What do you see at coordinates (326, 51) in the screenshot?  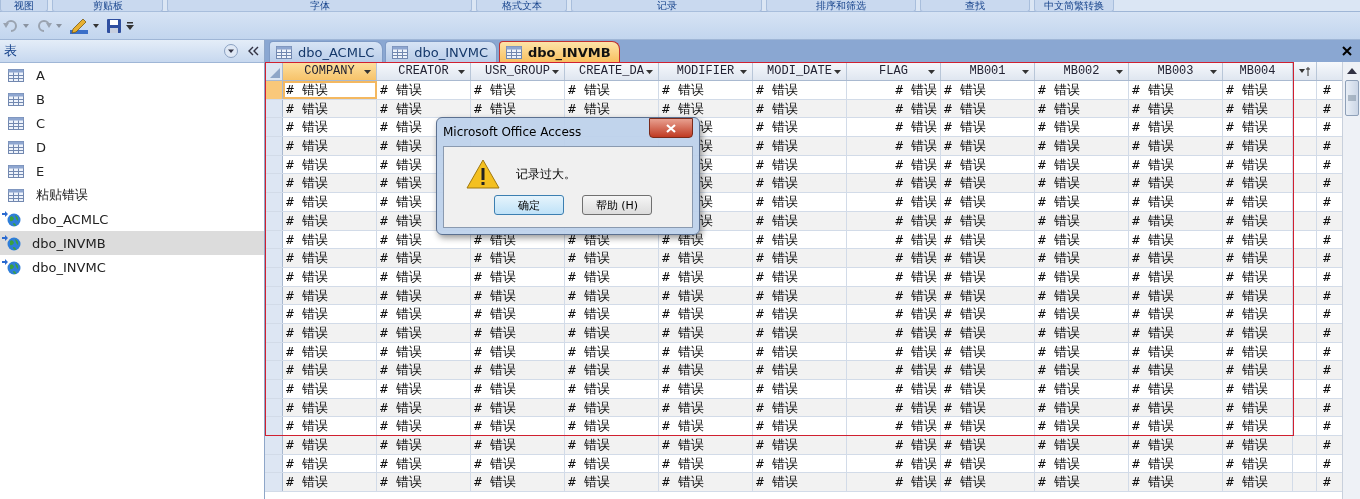 I see `document-tab: dbo_ACMLC` at bounding box center [326, 51].